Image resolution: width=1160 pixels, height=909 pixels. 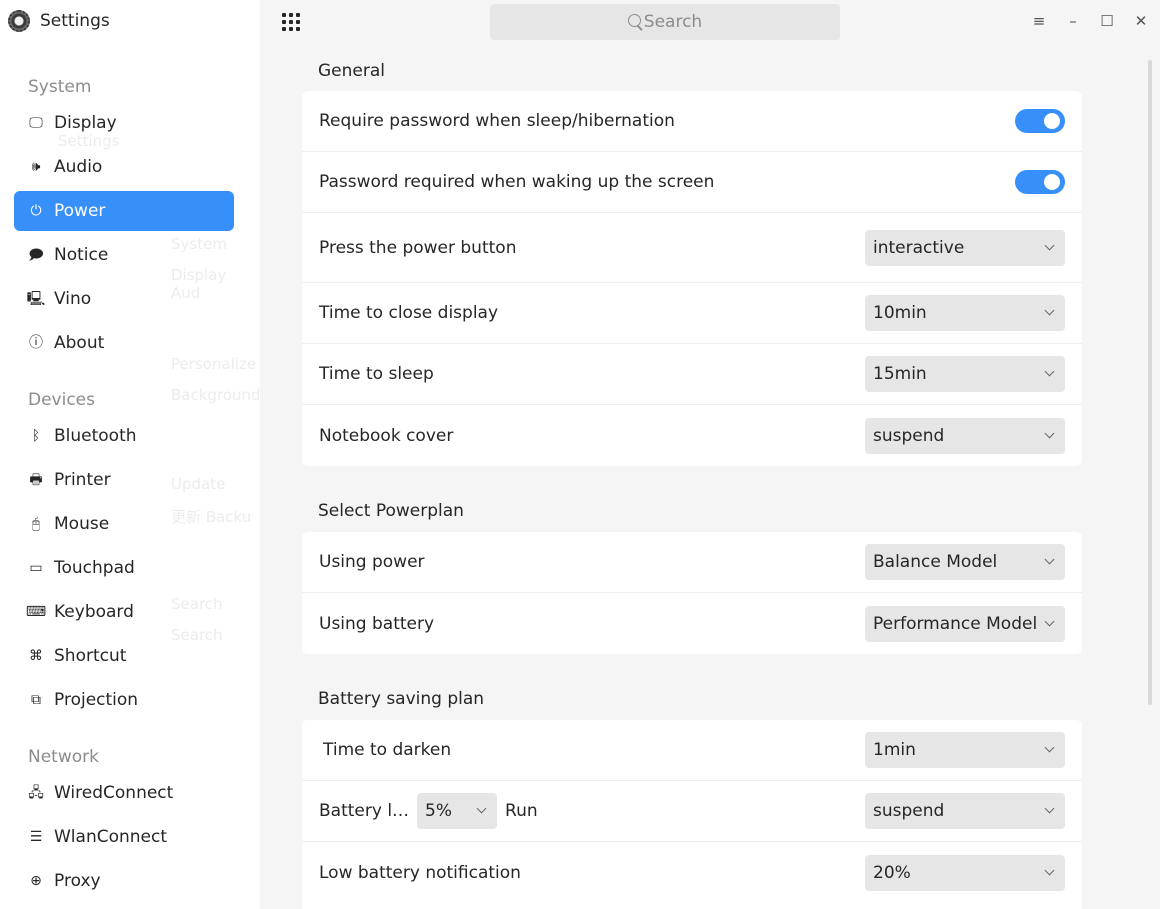 What do you see at coordinates (965, 313) in the screenshot?
I see `close-display-select: 10min` at bounding box center [965, 313].